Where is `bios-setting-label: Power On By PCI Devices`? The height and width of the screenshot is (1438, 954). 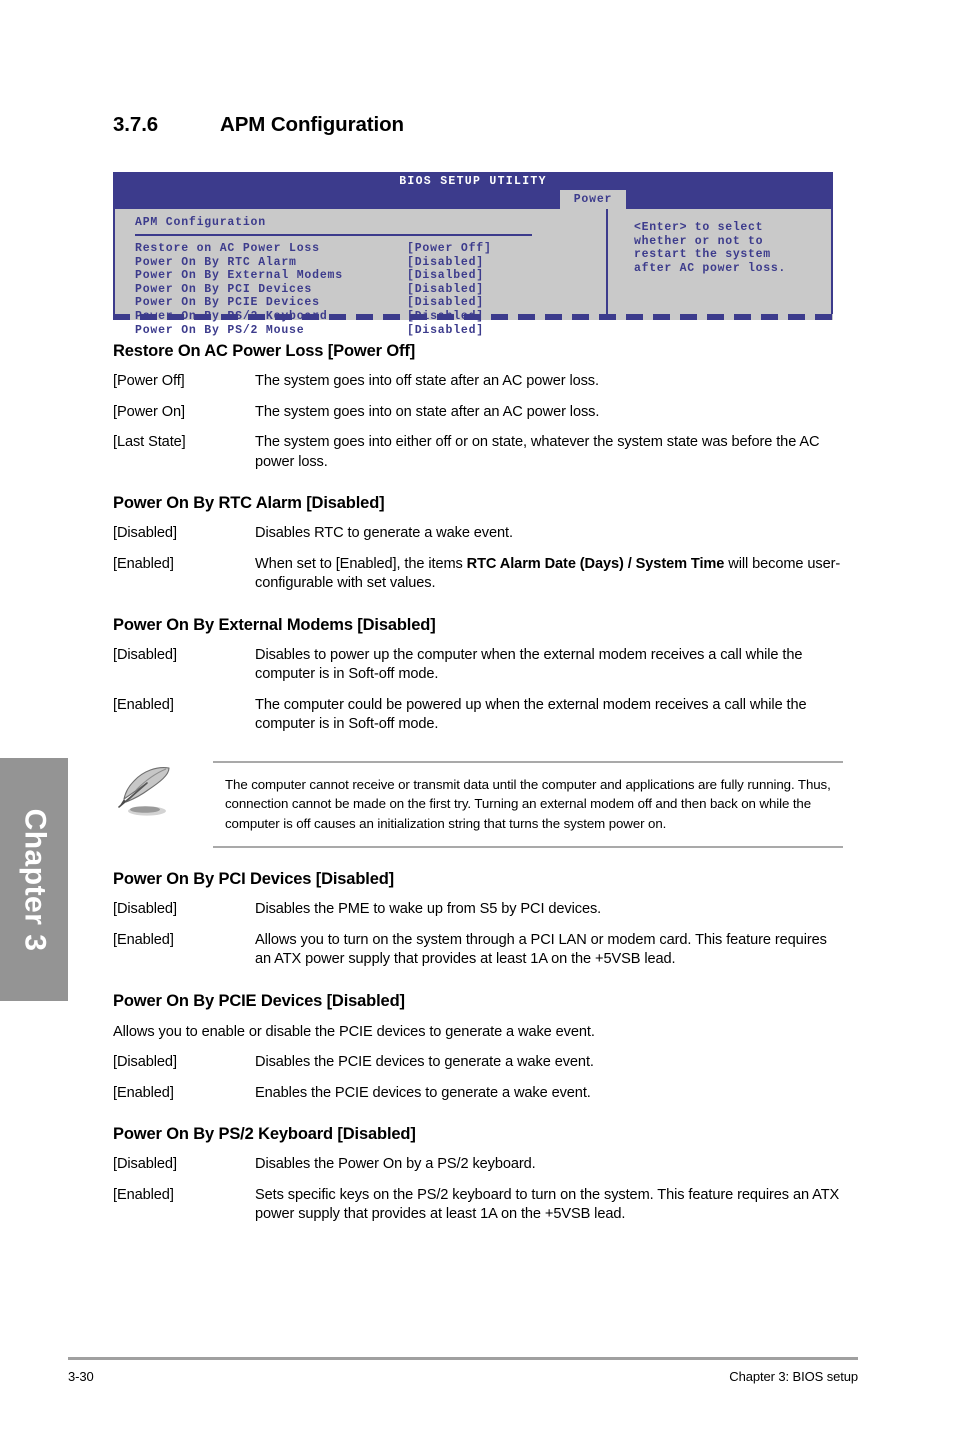
bios-setting-label: Power On By PCI Devices is located at coordinates (224, 289).